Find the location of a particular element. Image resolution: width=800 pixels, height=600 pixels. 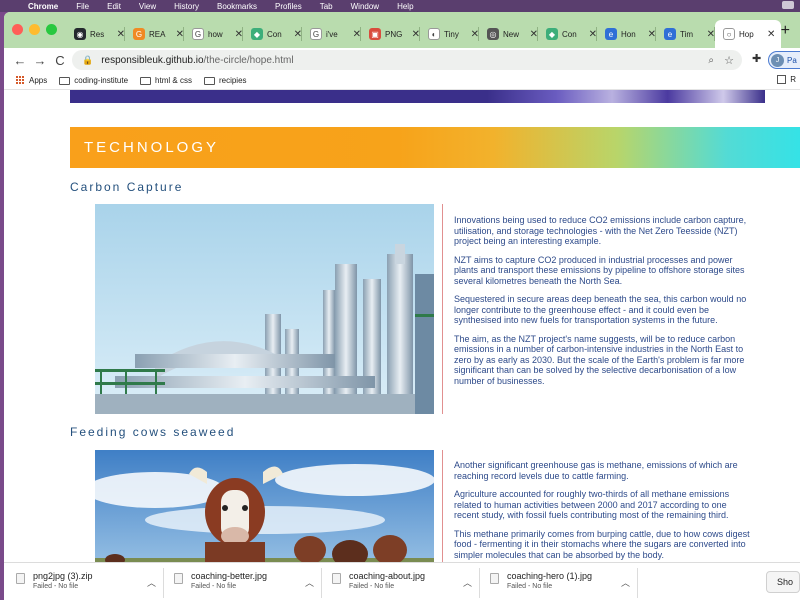

forward-button: → is located at coordinates (40, 60).